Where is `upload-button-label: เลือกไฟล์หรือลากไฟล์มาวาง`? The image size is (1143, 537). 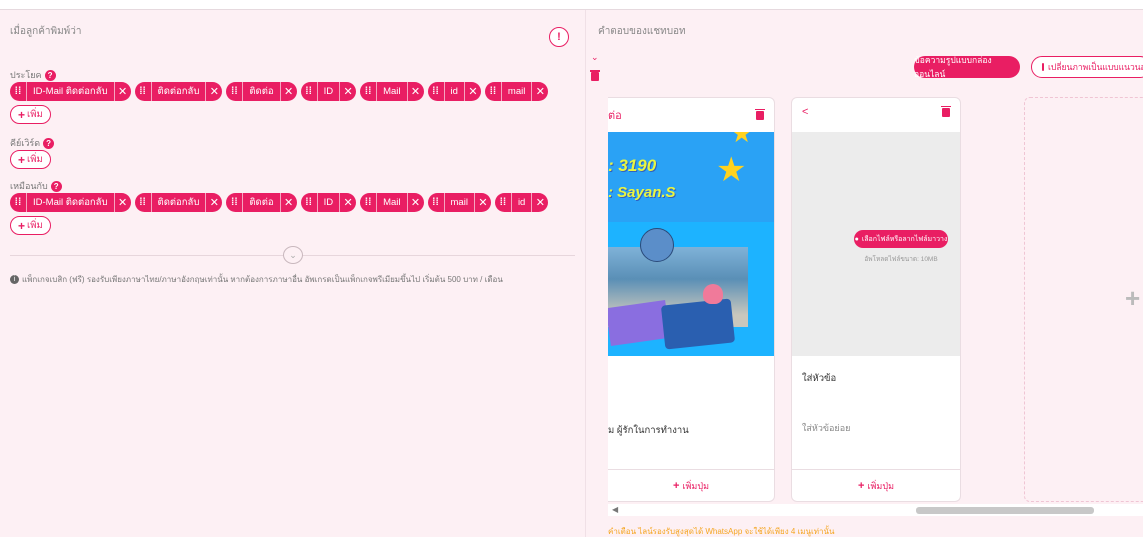
upload-button-label: เลือกไฟล์หรือลากไฟล์มาวาง is located at coordinates (904, 239).